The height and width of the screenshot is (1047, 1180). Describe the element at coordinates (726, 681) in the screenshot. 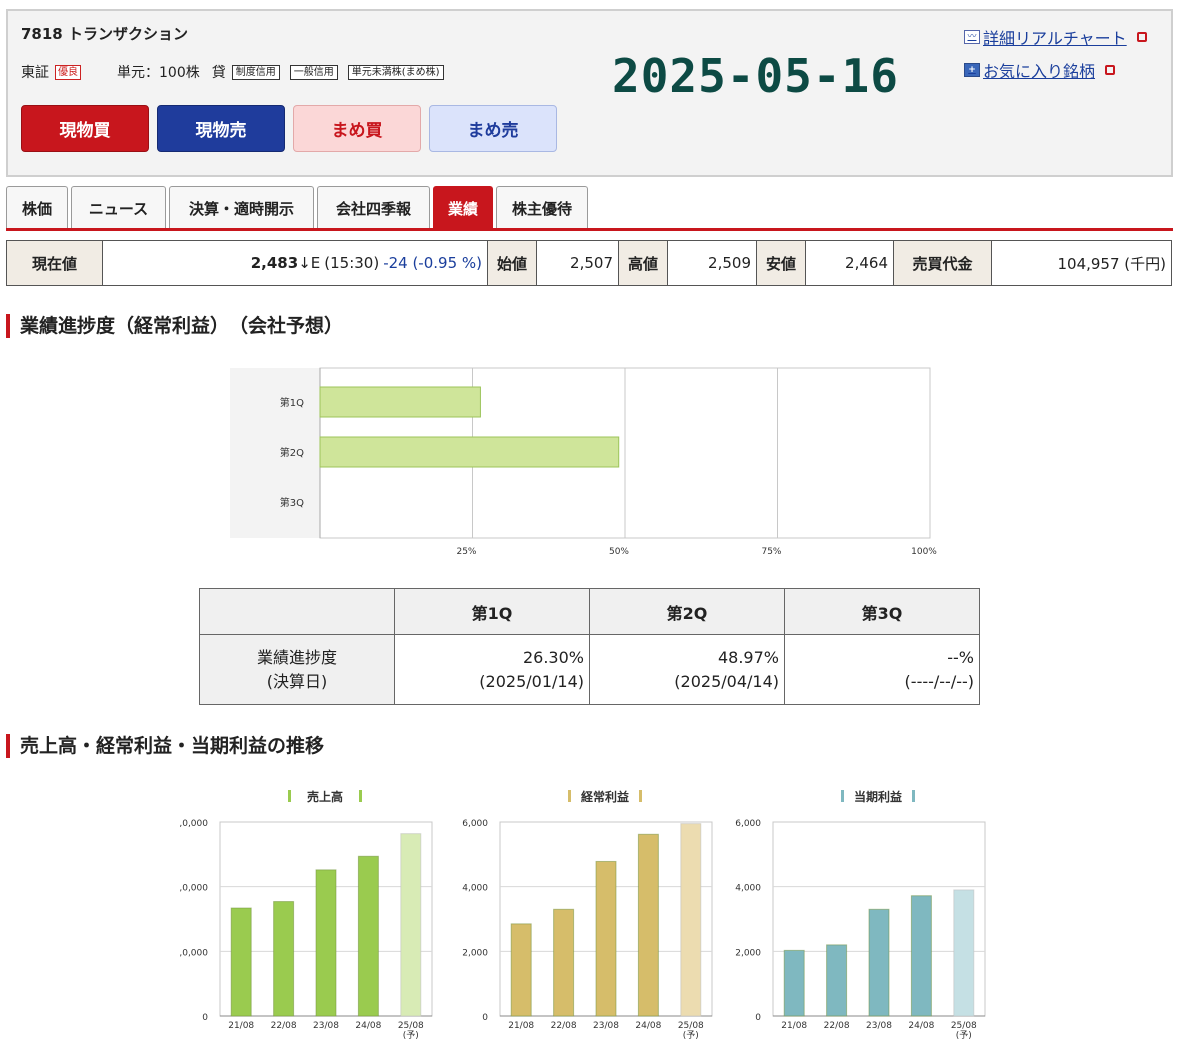

I see `settlement-date: (2025/04/14)` at that location.